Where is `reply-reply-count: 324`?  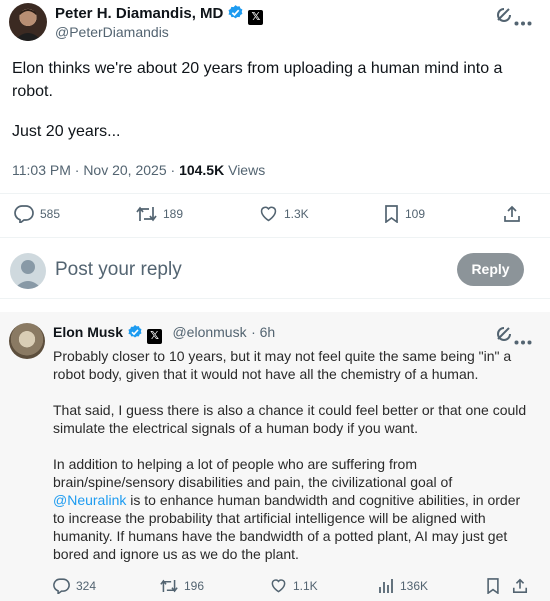 reply-reply-count: 324 is located at coordinates (86, 586).